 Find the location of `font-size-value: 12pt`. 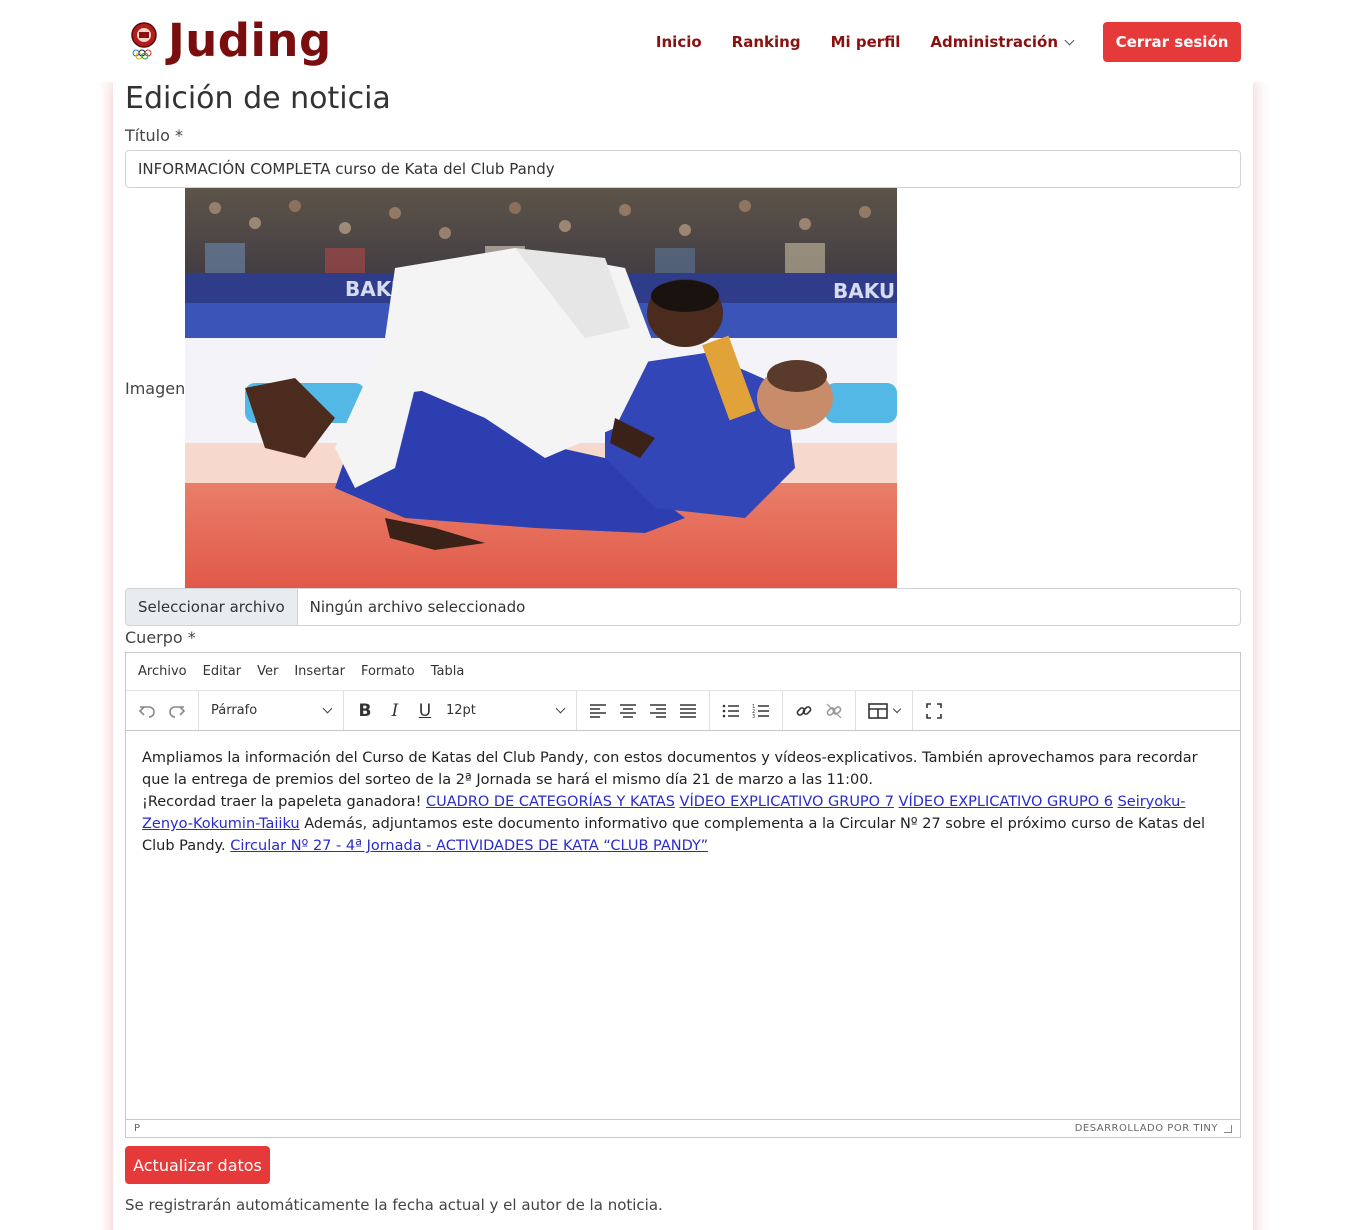

font-size-value: 12pt is located at coordinates (461, 710).